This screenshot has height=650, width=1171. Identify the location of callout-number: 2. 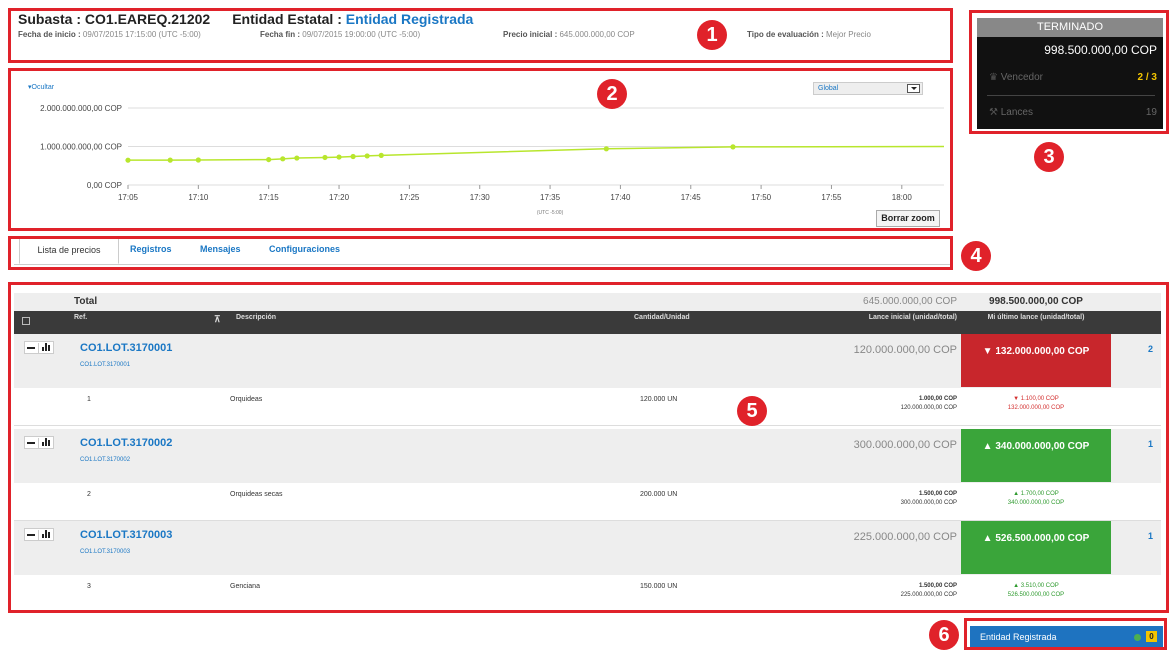
(612, 94).